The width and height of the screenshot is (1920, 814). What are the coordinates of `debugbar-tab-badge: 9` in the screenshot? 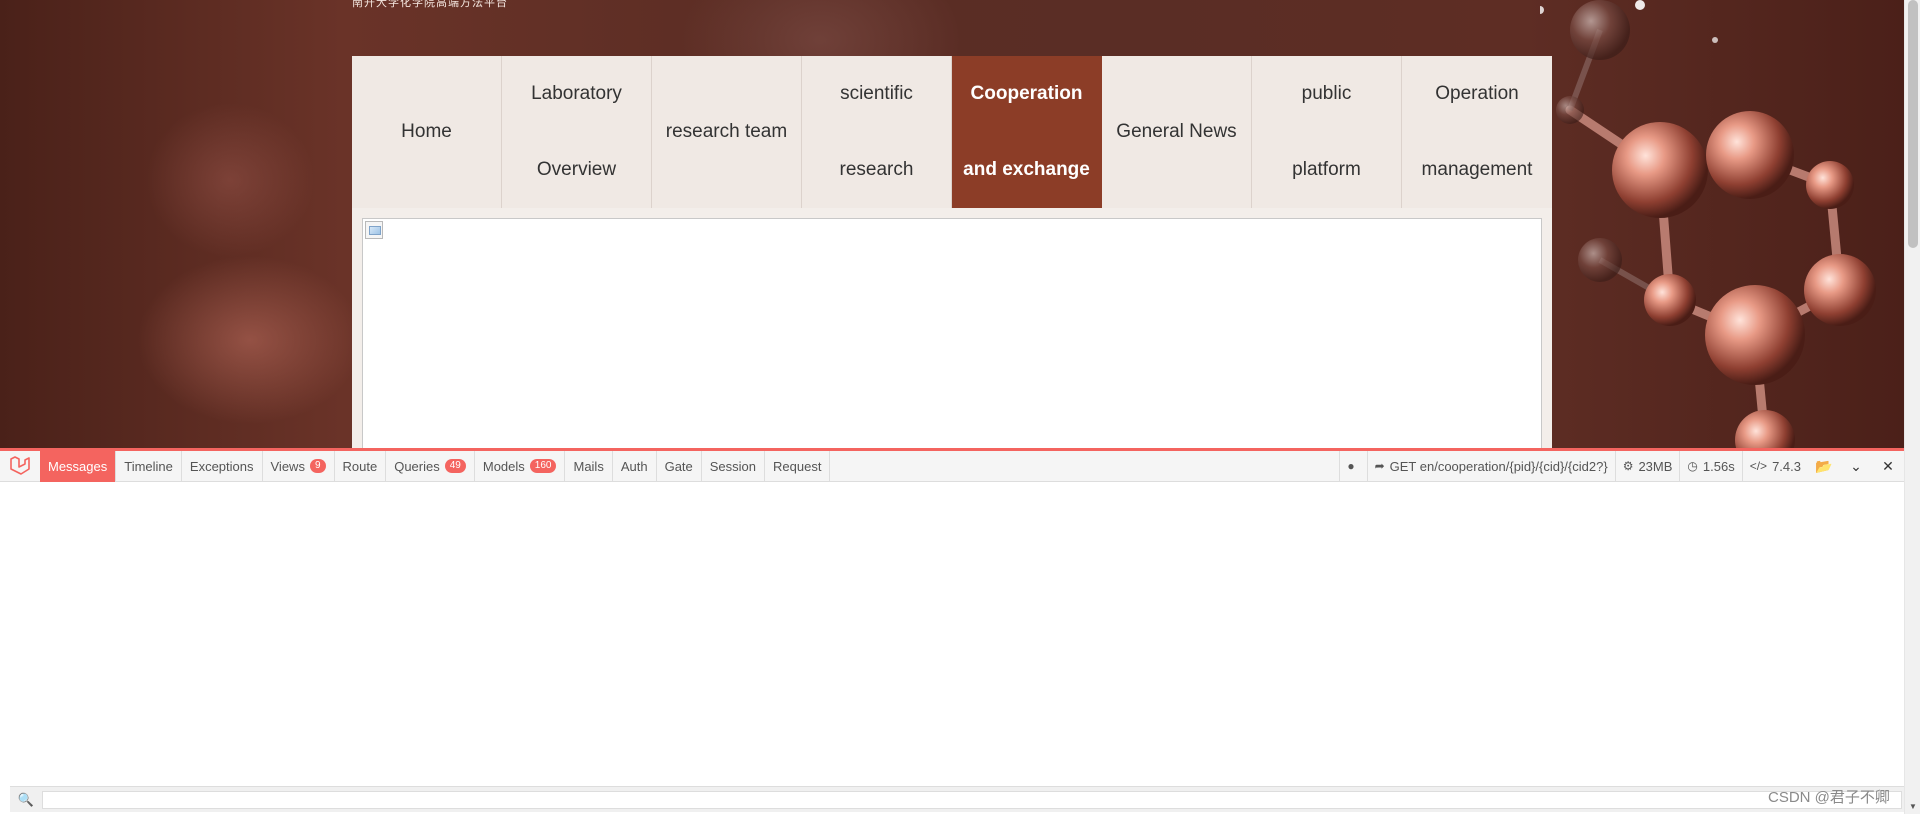 It's located at (317, 466).